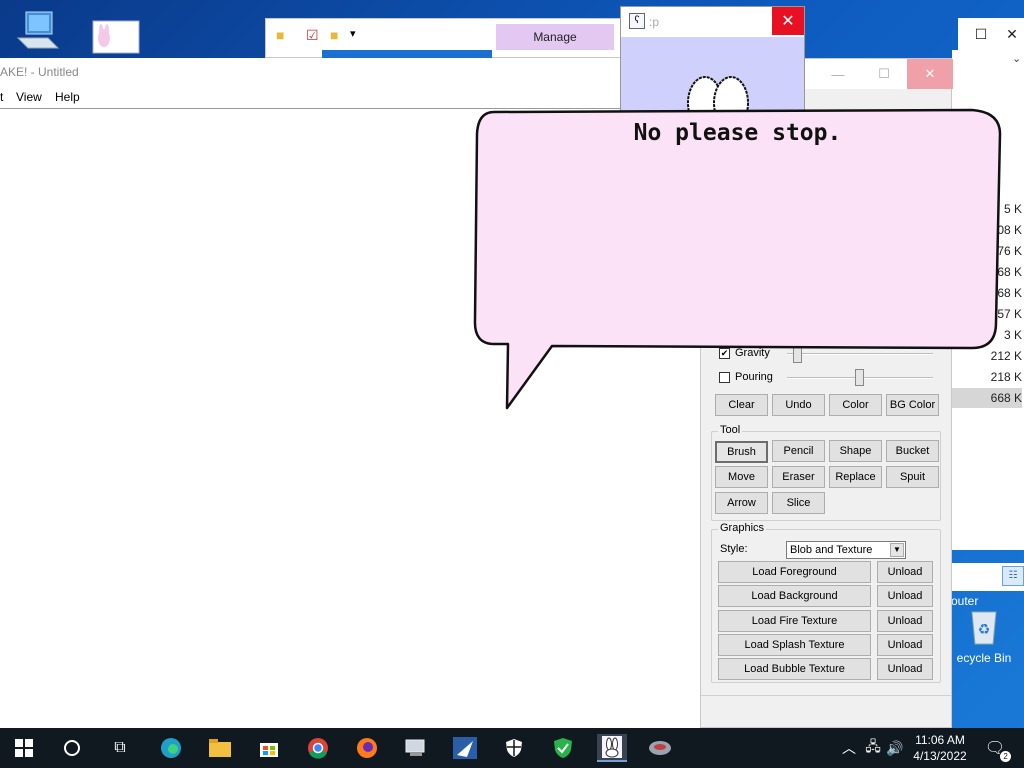  I want to click on recycle-bin-desktop-icon: ♻ ecycle Bin, so click(984, 636).